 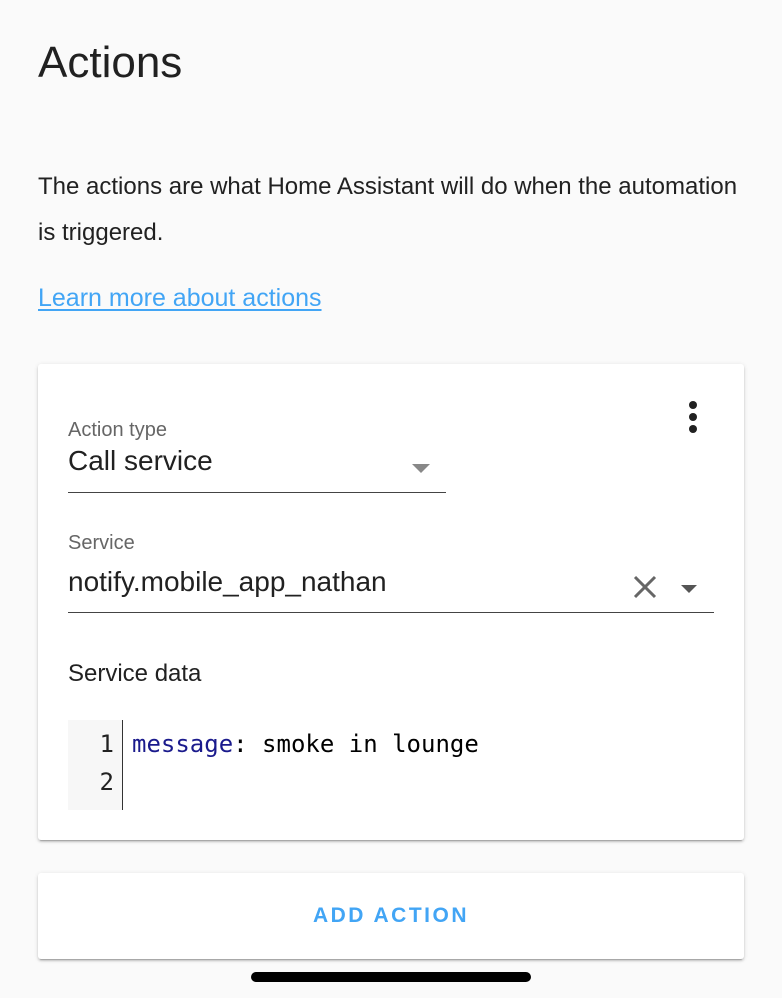 What do you see at coordinates (106, 744) in the screenshot?
I see `line-number: 1` at bounding box center [106, 744].